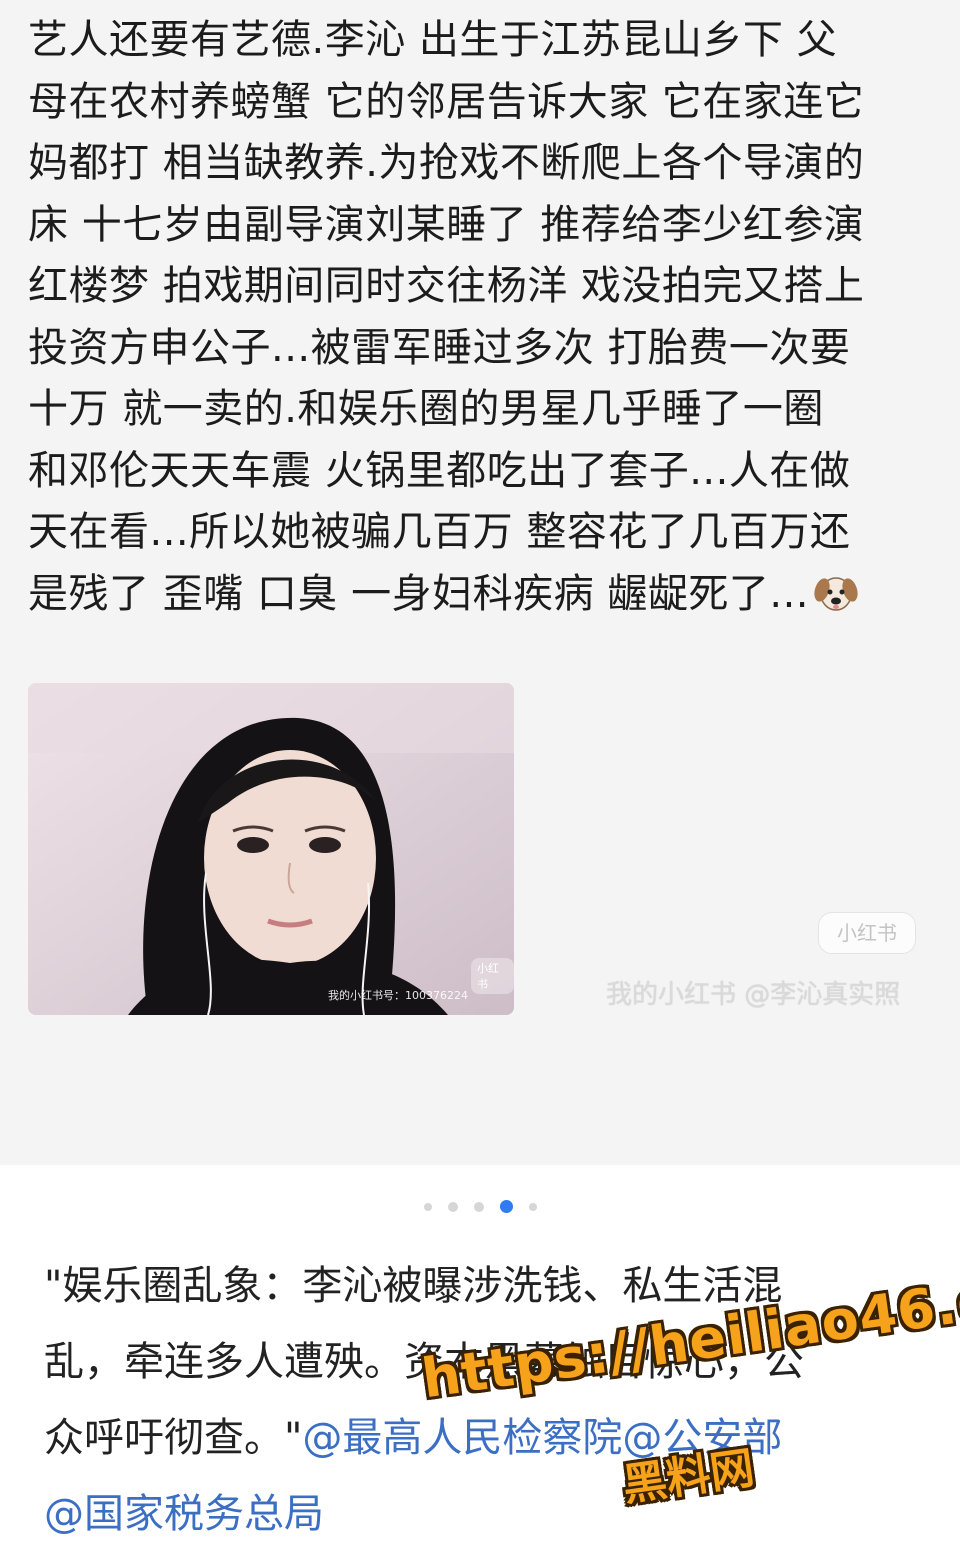 The height and width of the screenshot is (1564, 960). What do you see at coordinates (446, 286) in the screenshot?
I see `post-text-line: 红楼梦 拍戏期间同时交往杨洋 戏没拍完又搭上` at bounding box center [446, 286].